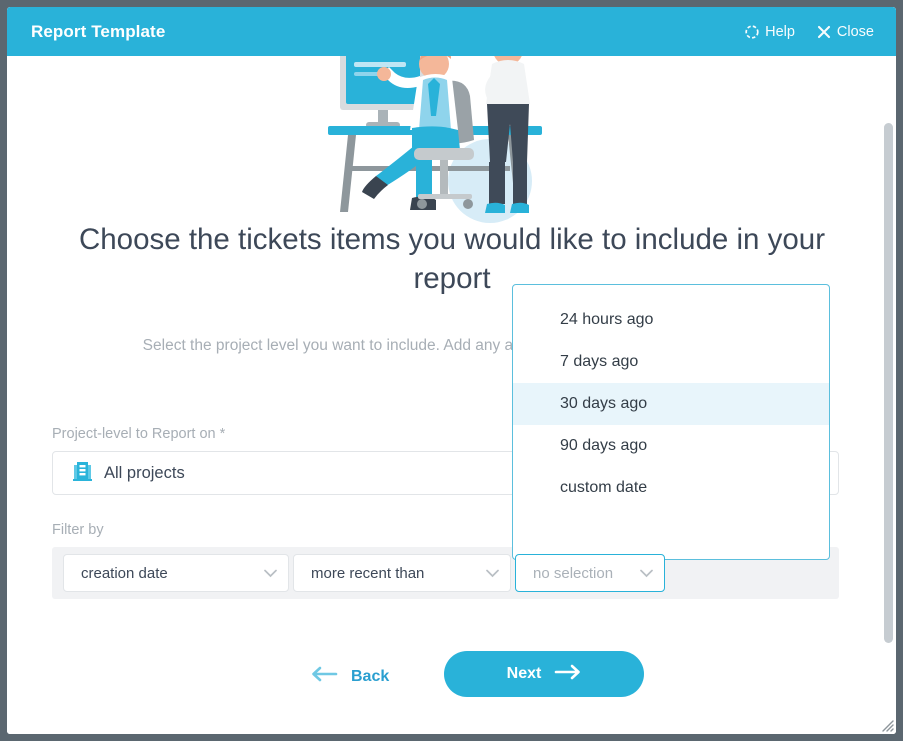 This screenshot has height=741, width=903. Describe the element at coordinates (139, 434) in the screenshot. I see `project-level-label: Project-level to Report on *` at that location.